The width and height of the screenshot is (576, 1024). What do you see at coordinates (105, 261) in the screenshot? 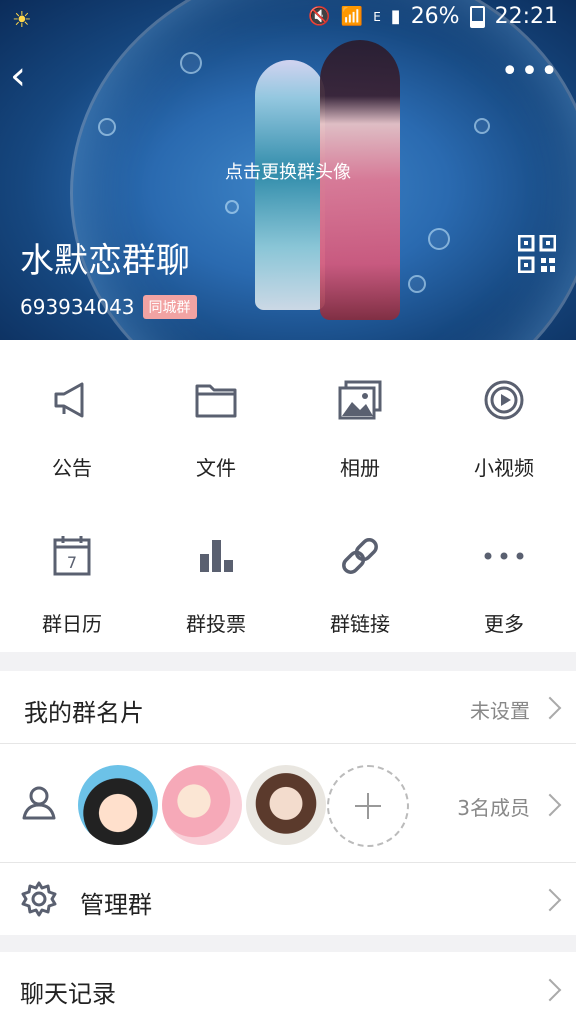
I see `group-name: 水默恋群聊` at bounding box center [105, 261].